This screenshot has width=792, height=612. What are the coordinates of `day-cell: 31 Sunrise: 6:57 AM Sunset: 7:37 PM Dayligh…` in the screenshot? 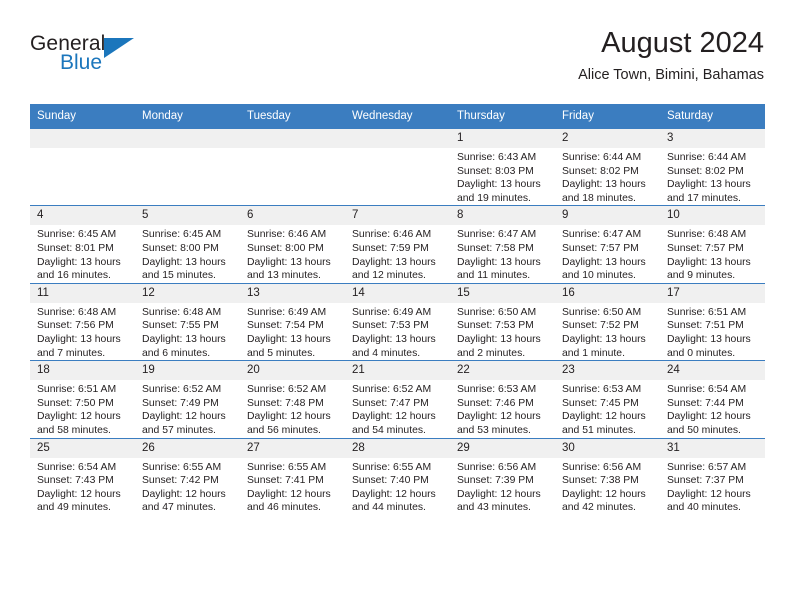 It's located at (712, 476).